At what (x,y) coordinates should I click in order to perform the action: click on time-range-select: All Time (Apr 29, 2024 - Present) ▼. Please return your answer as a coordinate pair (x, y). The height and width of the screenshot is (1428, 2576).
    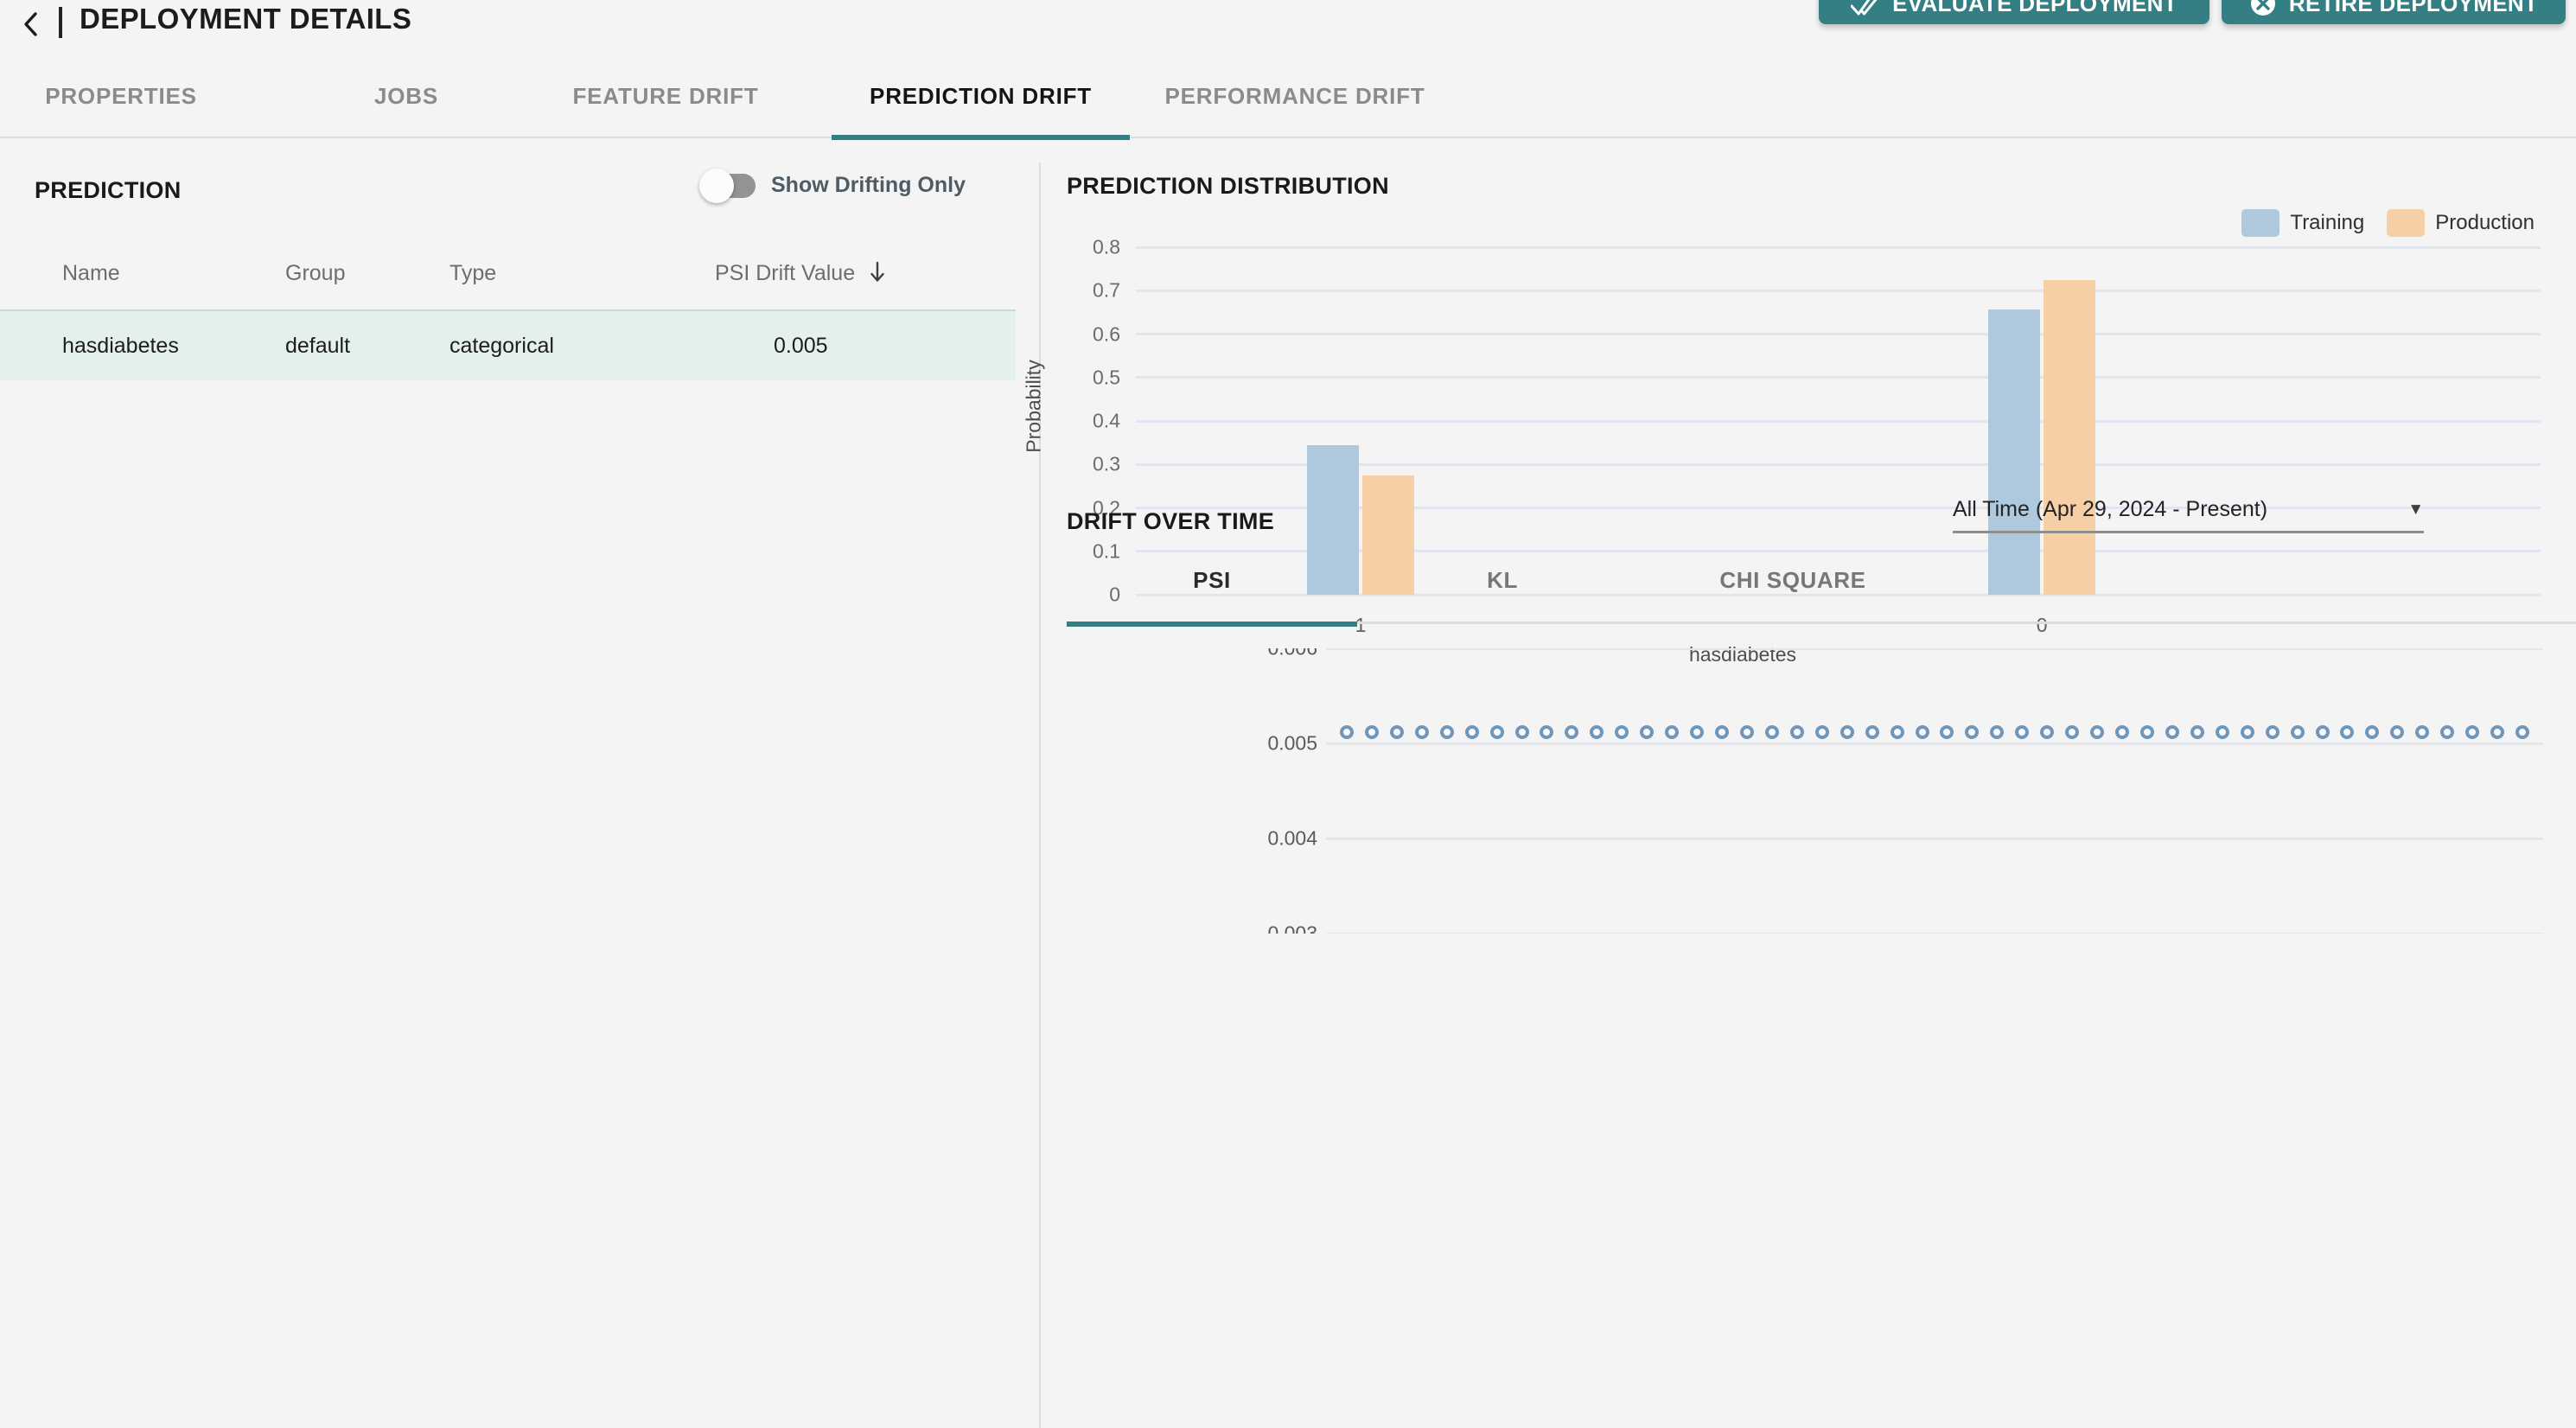
    Looking at the image, I should click on (2188, 515).